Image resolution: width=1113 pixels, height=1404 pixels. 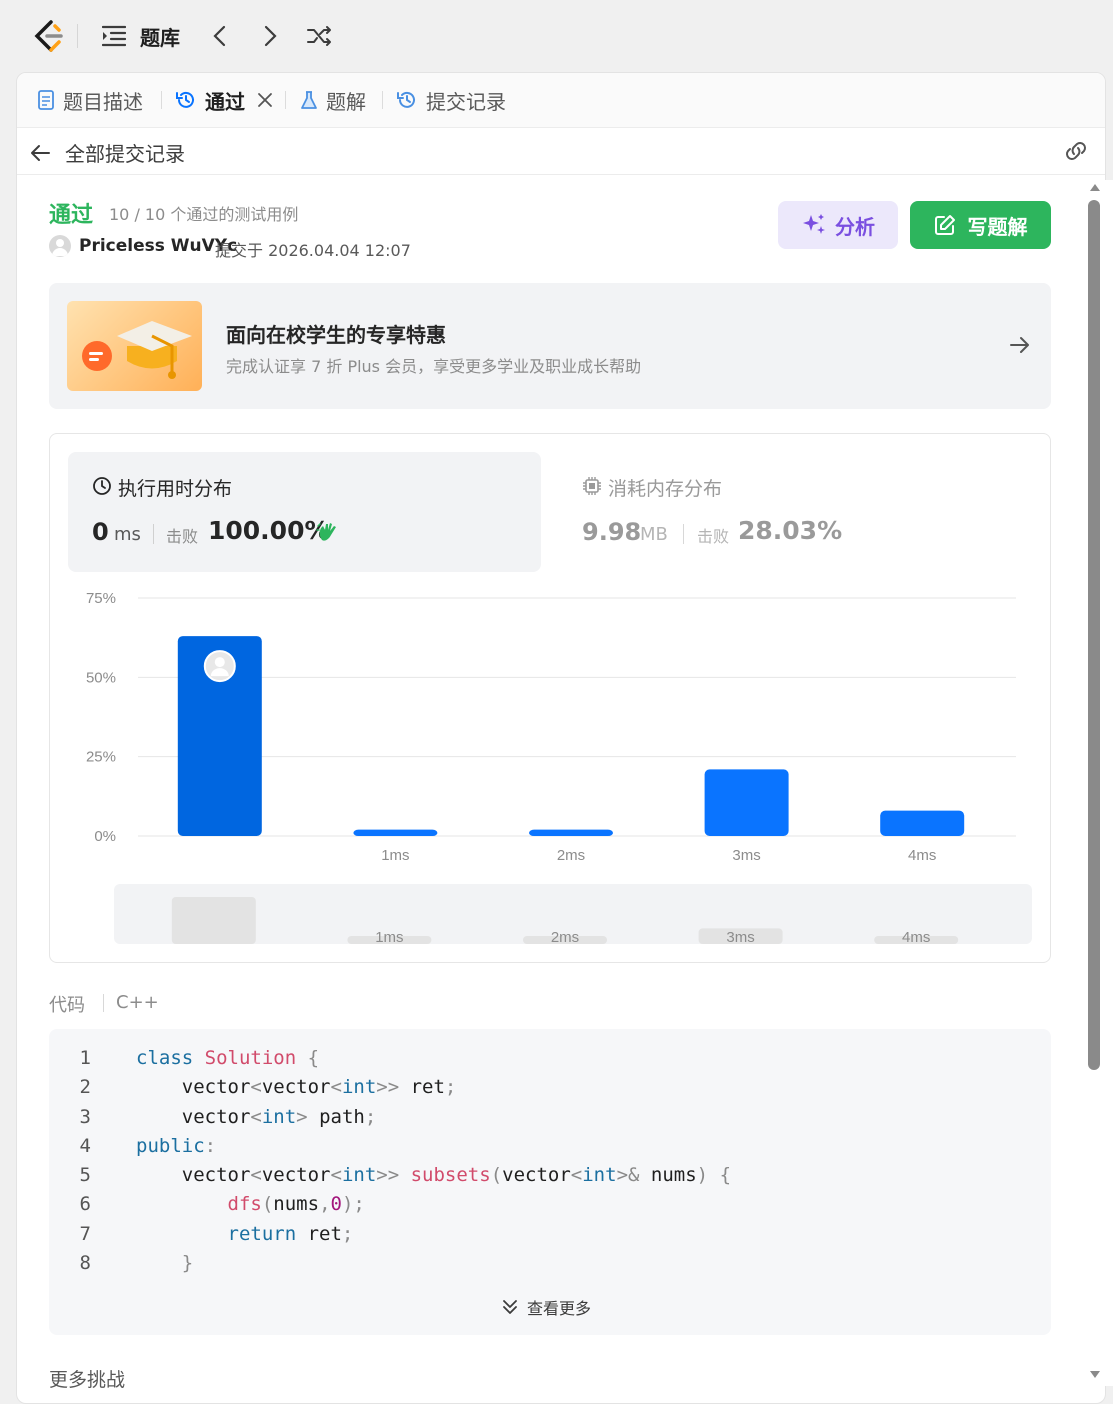 I want to click on runtime-card: 执行用时分布 0 ms 击败 100.00%, so click(x=304, y=512).